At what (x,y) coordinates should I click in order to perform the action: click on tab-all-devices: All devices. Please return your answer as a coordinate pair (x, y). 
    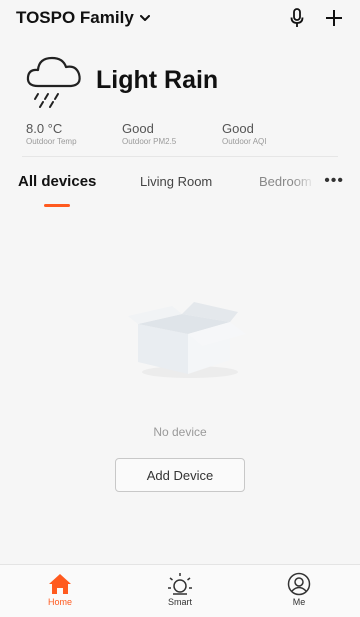
    Looking at the image, I should click on (57, 181).